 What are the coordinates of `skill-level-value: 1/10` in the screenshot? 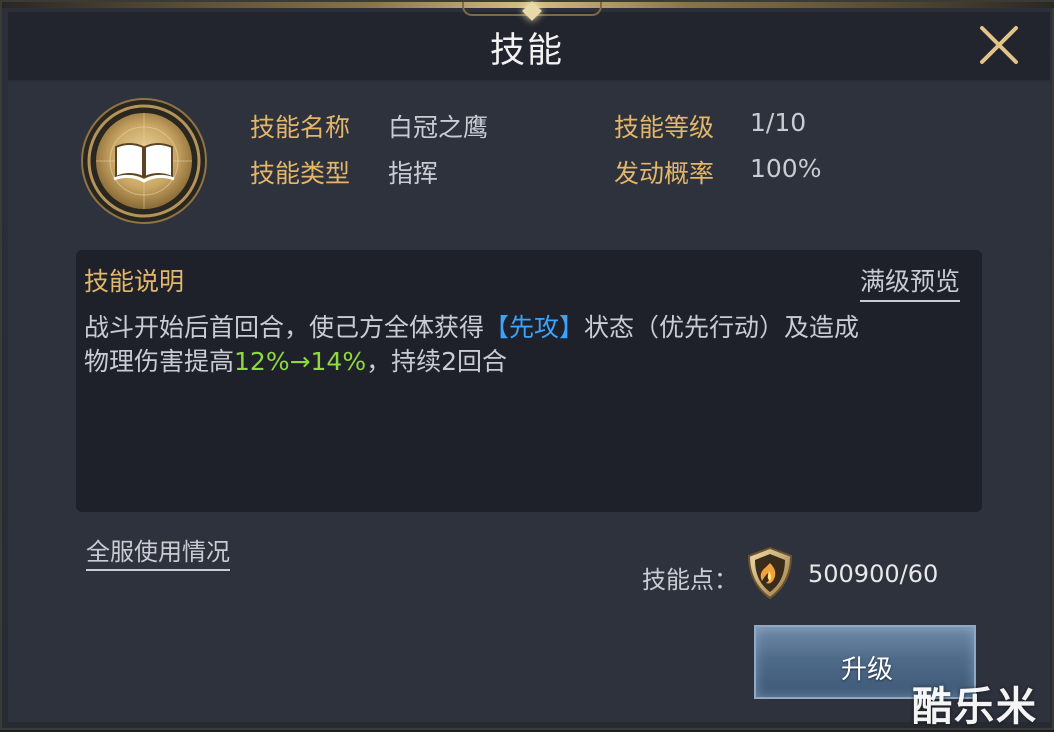 It's located at (778, 122).